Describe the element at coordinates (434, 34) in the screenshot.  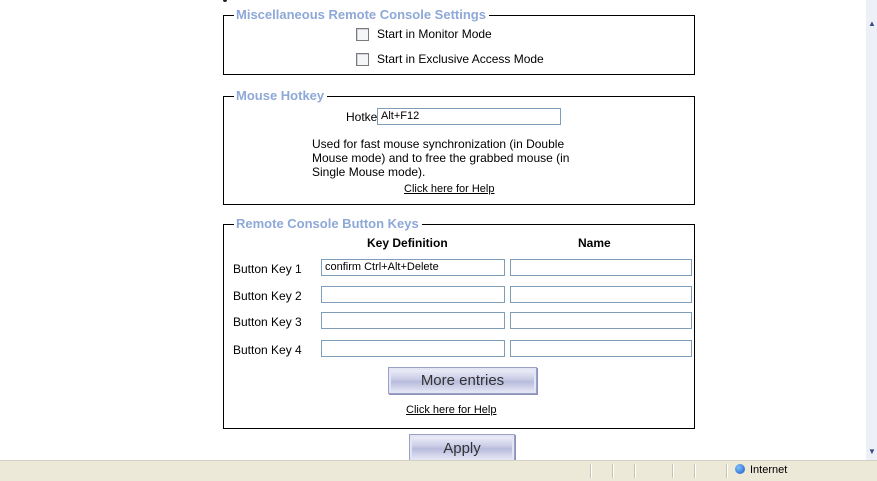
I see `monitor-mode-label: Start in Monitor Mode` at that location.